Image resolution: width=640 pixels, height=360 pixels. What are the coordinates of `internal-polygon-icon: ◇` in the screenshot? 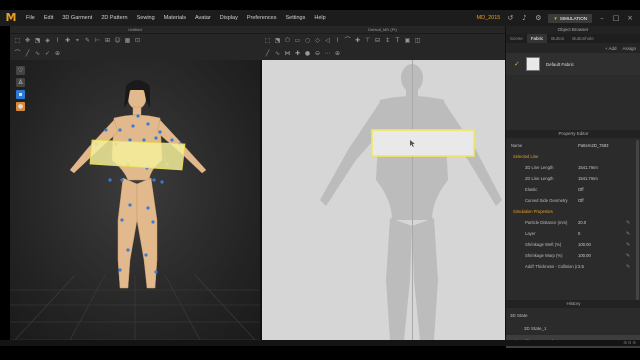 It's located at (317, 40).